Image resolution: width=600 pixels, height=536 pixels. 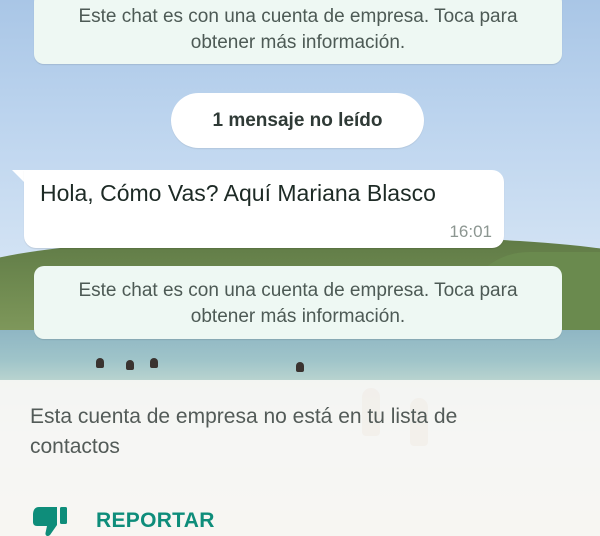 I want to click on unread-messages-label: 1 mensaje no leído, so click(x=297, y=120).